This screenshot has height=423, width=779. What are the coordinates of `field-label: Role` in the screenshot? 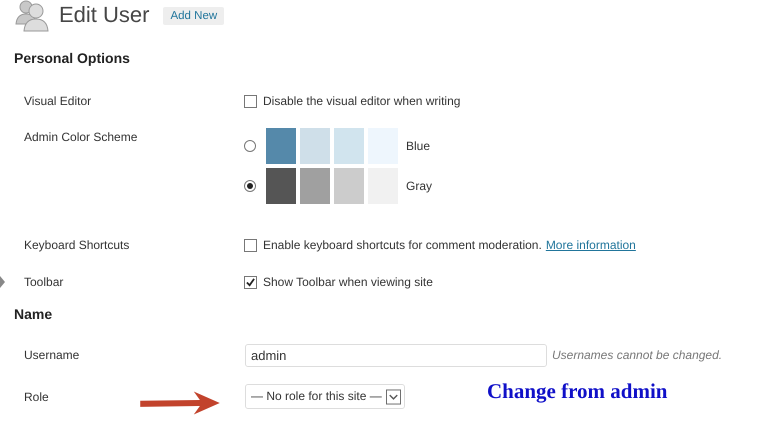 It's located at (36, 397).